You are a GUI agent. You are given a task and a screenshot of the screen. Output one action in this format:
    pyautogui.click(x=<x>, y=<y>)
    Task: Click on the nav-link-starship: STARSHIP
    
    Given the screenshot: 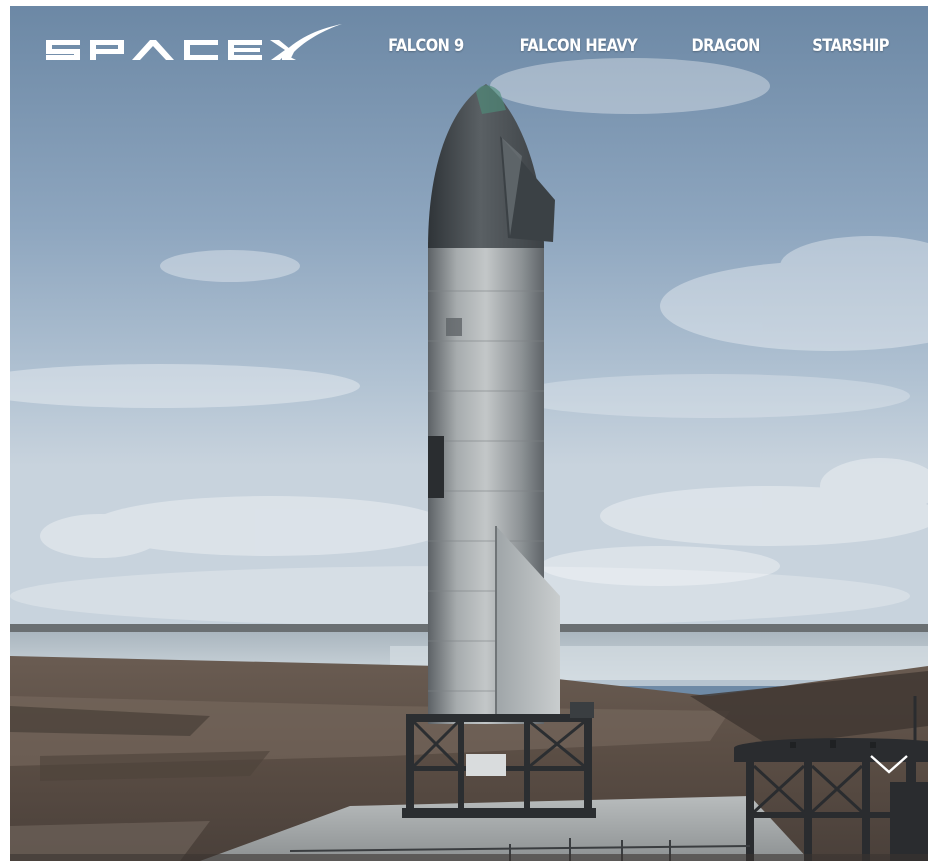 What is the action you would take?
    pyautogui.click(x=850, y=46)
    